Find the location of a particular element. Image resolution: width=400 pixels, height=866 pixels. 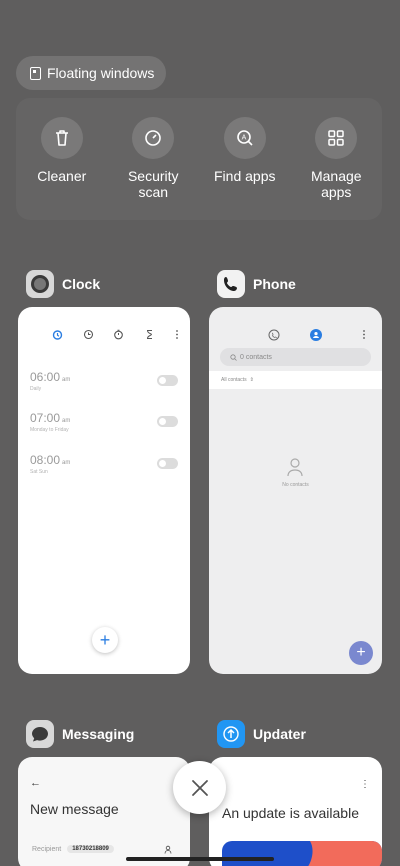

find-apps-action: A Find apps is located at coordinates (245, 168).